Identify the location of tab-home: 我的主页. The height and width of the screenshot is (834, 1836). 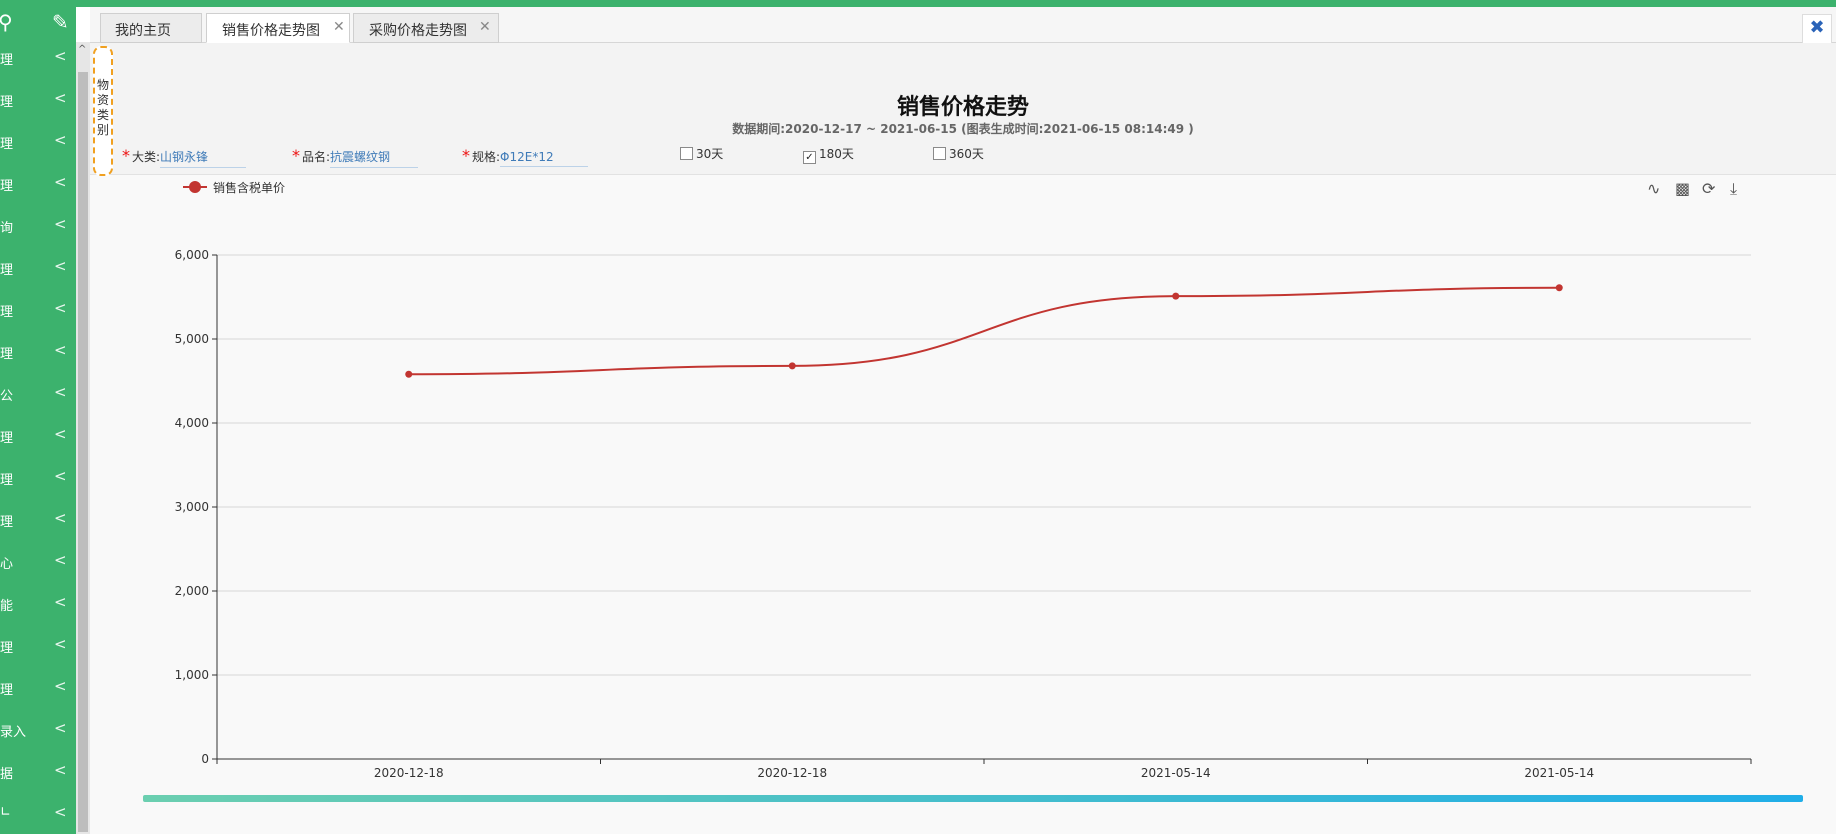
(151, 28).